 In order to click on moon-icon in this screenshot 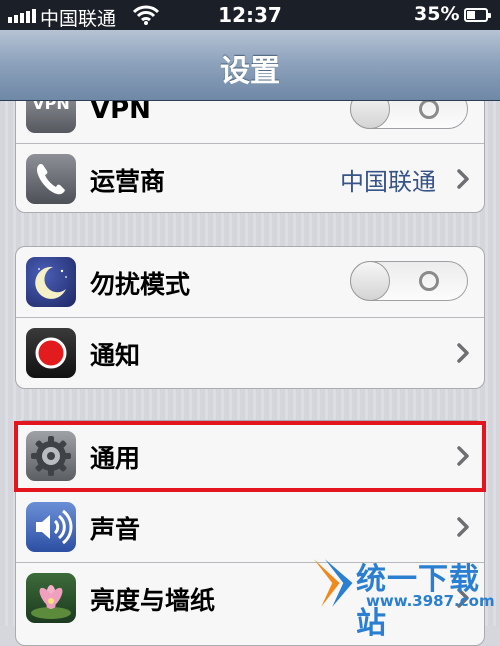, I will do `click(51, 282)`.